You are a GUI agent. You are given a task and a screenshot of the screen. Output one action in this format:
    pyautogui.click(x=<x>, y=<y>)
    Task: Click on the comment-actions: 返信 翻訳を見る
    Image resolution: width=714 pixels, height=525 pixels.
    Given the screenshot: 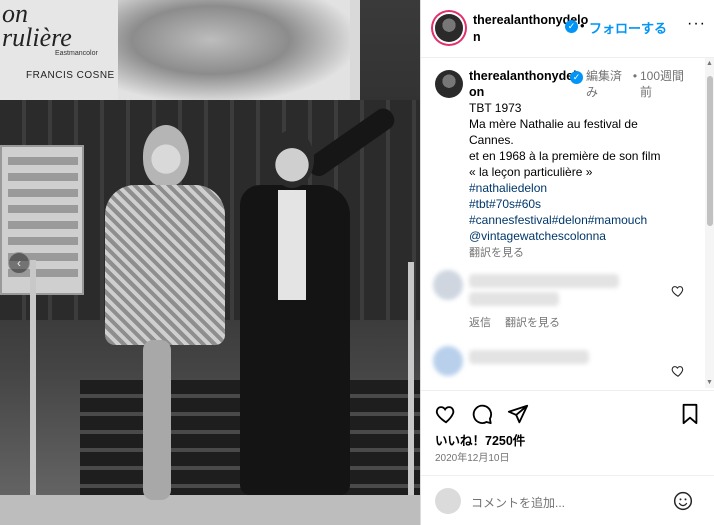 What is the action you would take?
    pyautogui.click(x=521, y=322)
    